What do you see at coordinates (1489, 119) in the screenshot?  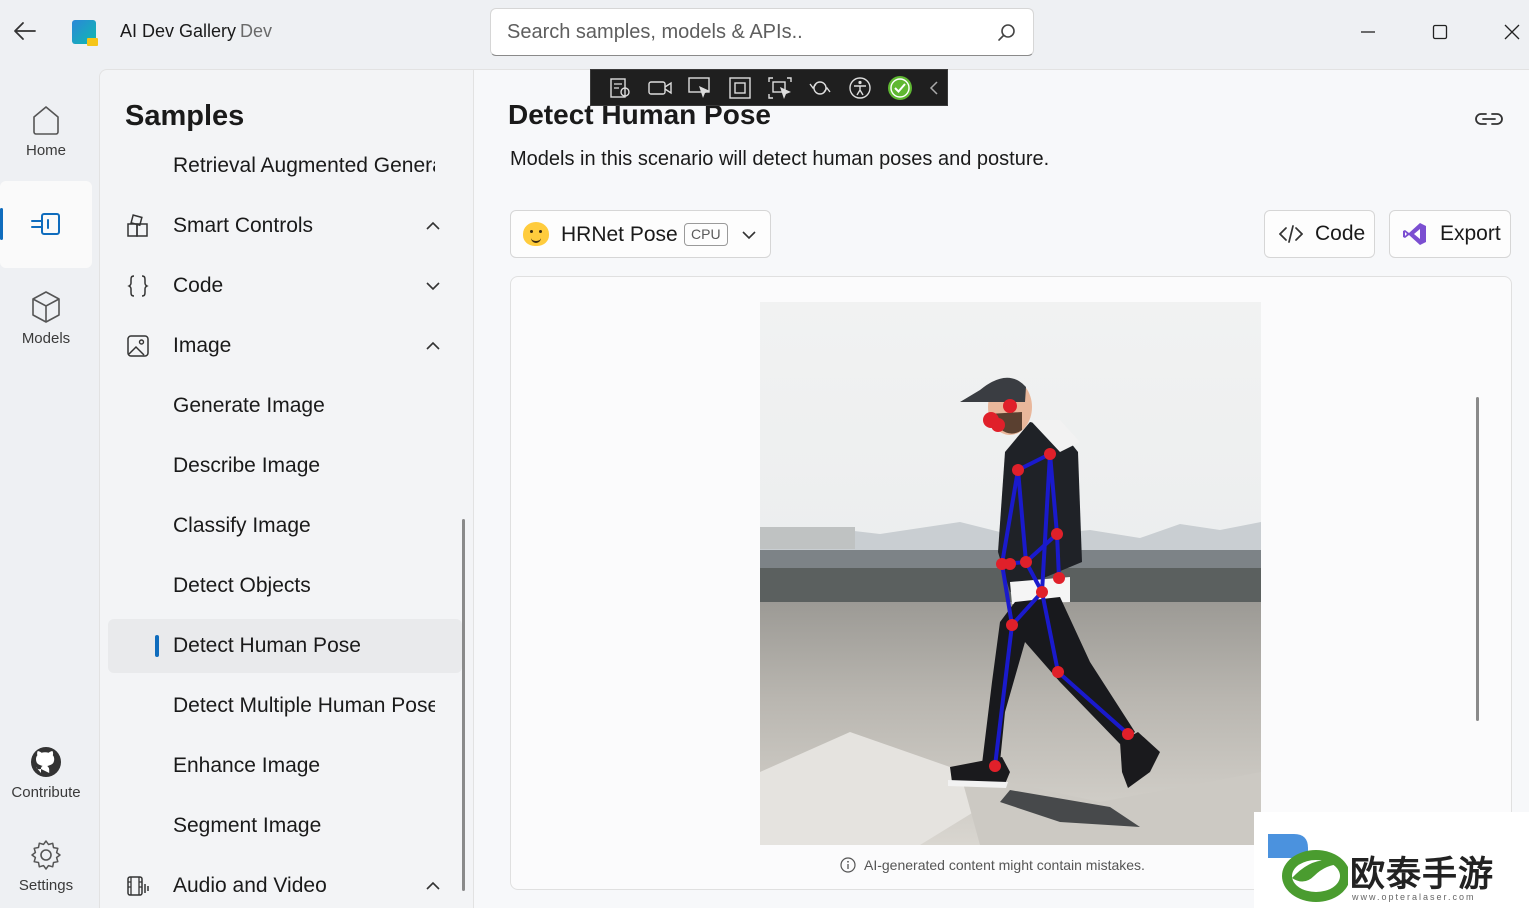 I see `link-icon` at bounding box center [1489, 119].